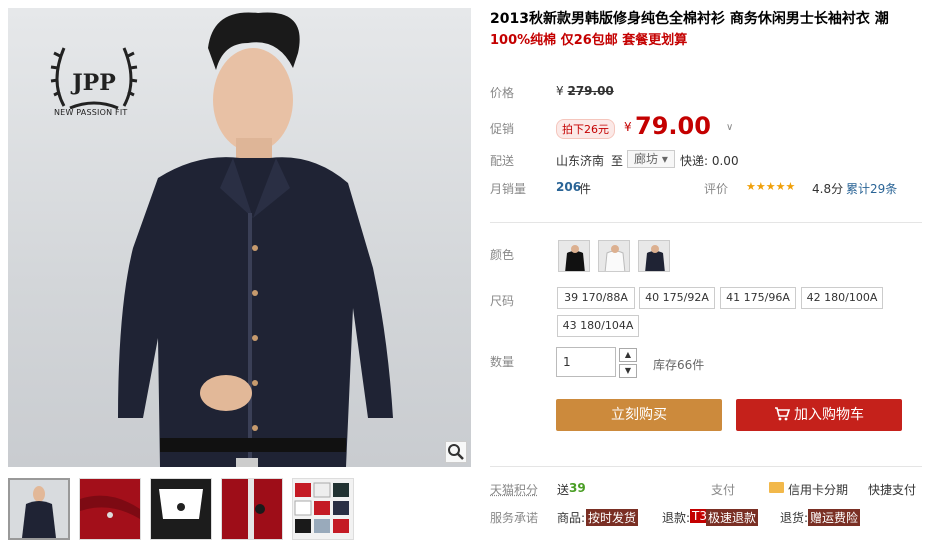  I want to click on buy-now-button: 立刻购买, so click(639, 415).